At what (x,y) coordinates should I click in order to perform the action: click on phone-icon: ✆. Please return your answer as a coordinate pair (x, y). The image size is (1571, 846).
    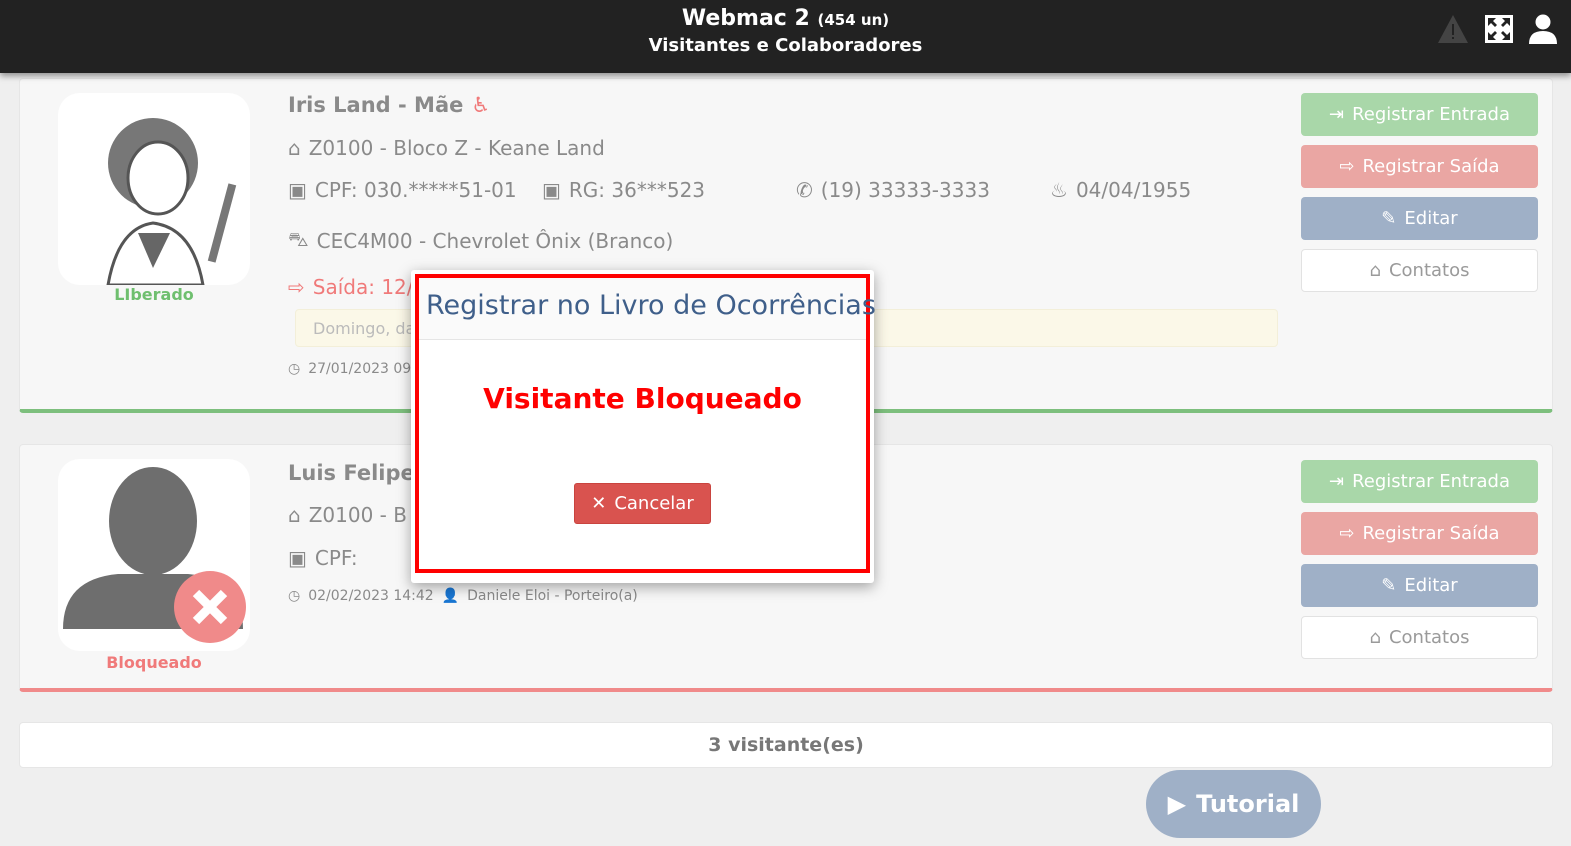
    Looking at the image, I should click on (804, 190).